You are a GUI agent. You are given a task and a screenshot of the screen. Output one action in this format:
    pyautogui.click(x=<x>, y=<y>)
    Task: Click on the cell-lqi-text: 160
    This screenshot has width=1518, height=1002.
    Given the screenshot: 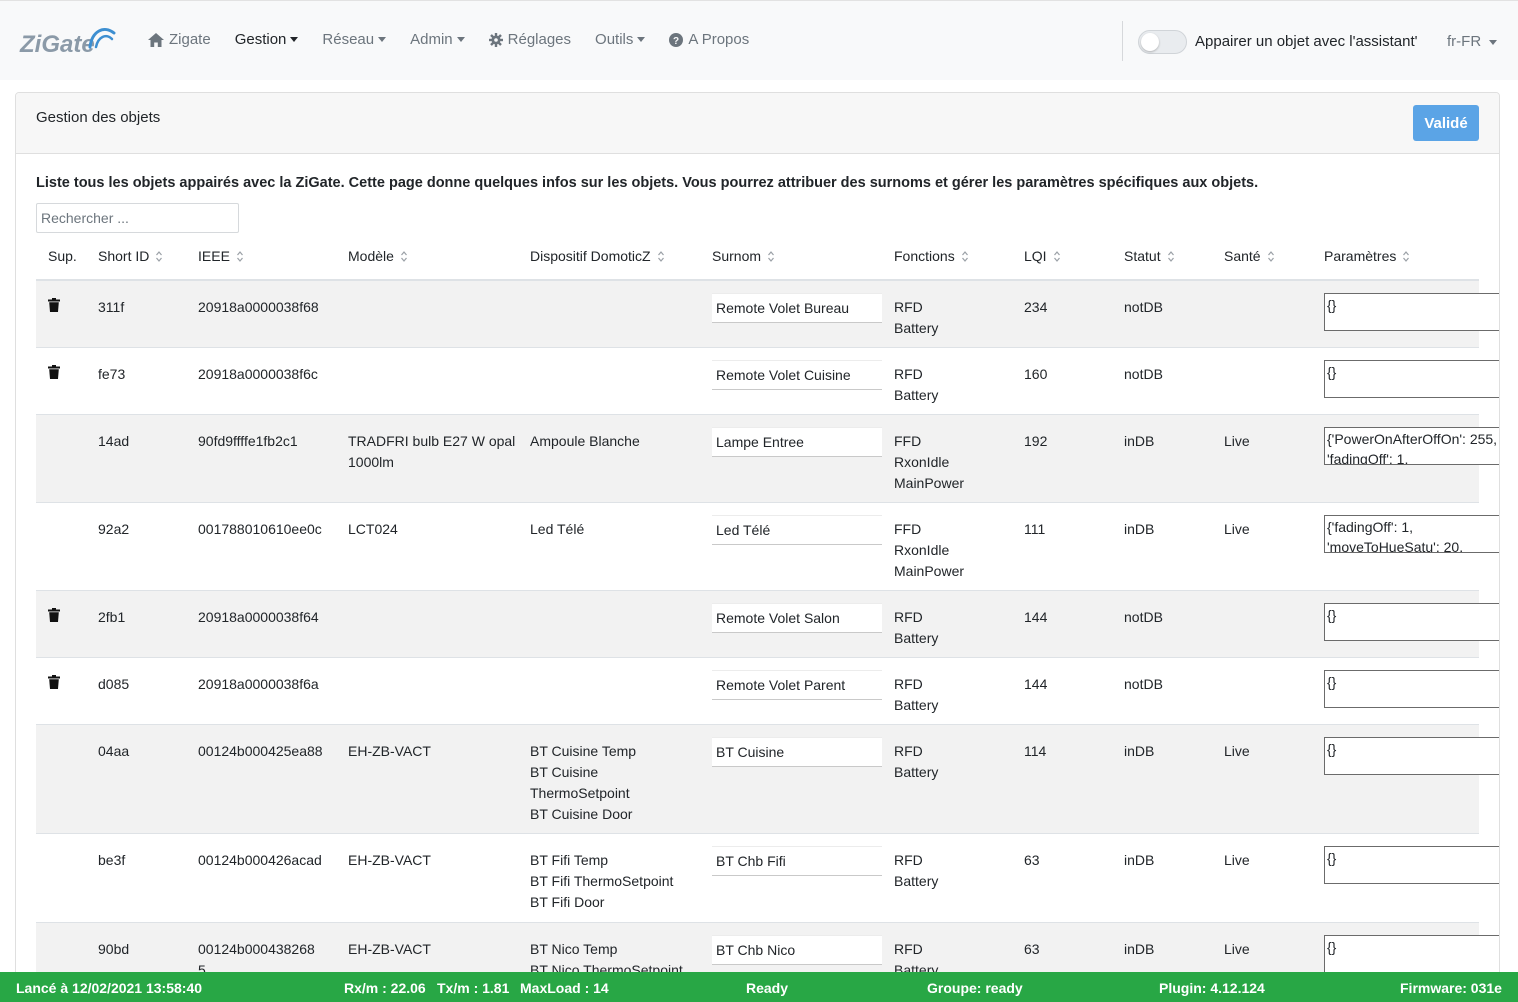 What is the action you would take?
    pyautogui.click(x=1036, y=374)
    